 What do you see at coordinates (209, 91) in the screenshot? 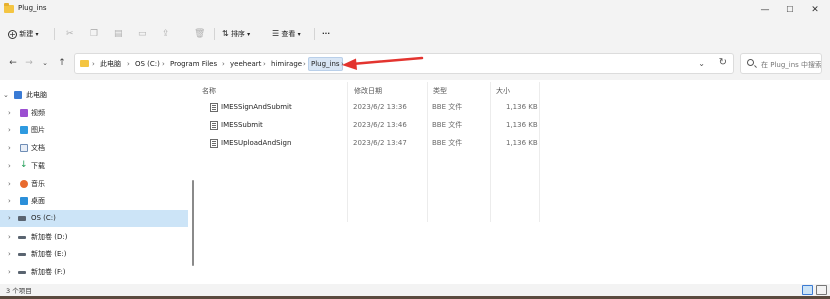
I see `column-header-name: 名称` at bounding box center [209, 91].